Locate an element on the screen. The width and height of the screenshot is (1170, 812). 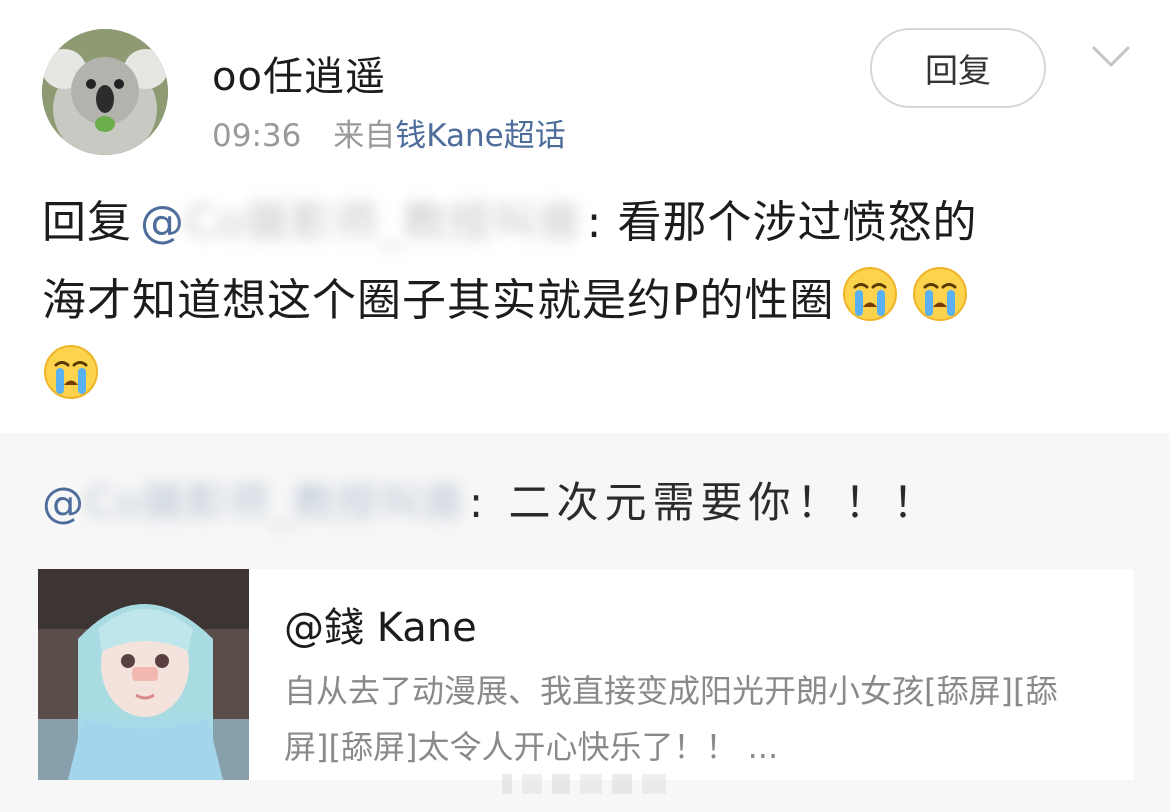
quoted-text: @Co摄影师_教授叫兽: 二次元需要你！！！ is located at coordinates (491, 499).